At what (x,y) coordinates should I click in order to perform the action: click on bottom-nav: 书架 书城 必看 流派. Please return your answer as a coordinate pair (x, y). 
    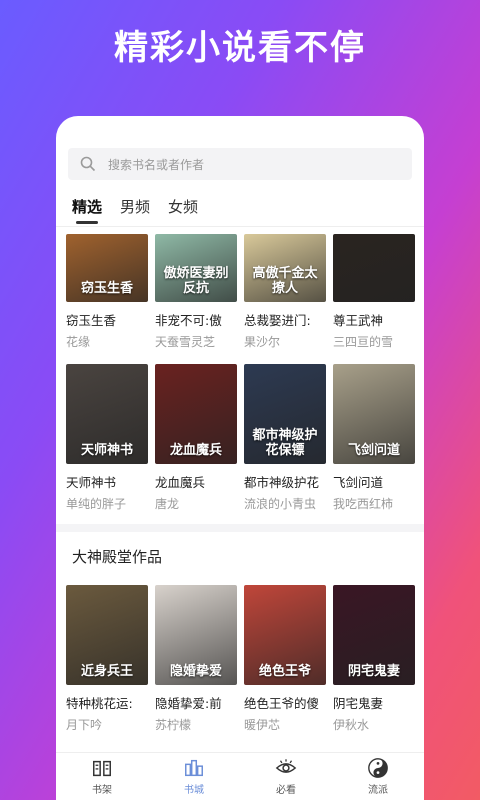
    Looking at the image, I should click on (240, 776).